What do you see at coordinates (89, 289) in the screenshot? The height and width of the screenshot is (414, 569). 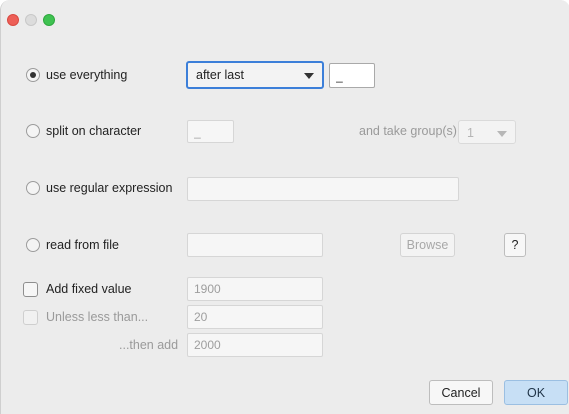 I see `add-fixed-value-label: Add fixed value` at bounding box center [89, 289].